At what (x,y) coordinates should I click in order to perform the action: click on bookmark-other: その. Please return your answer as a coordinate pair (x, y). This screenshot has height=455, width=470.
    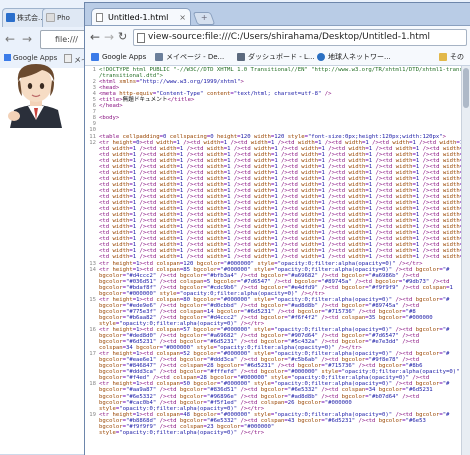
    Looking at the image, I should click on (451, 57).